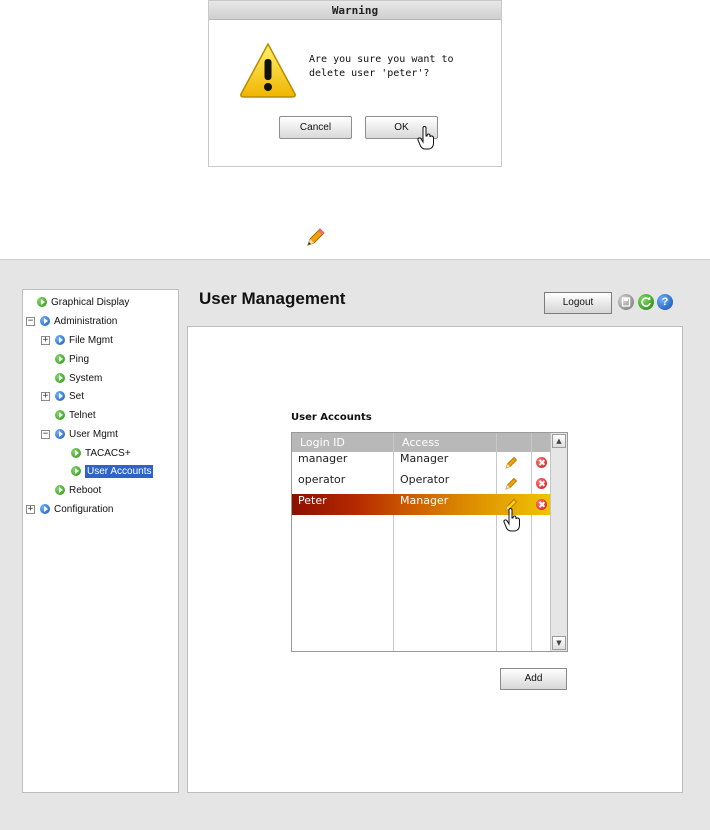 The width and height of the screenshot is (710, 830). I want to click on tree-item-reboot: Reboot, so click(78, 490).